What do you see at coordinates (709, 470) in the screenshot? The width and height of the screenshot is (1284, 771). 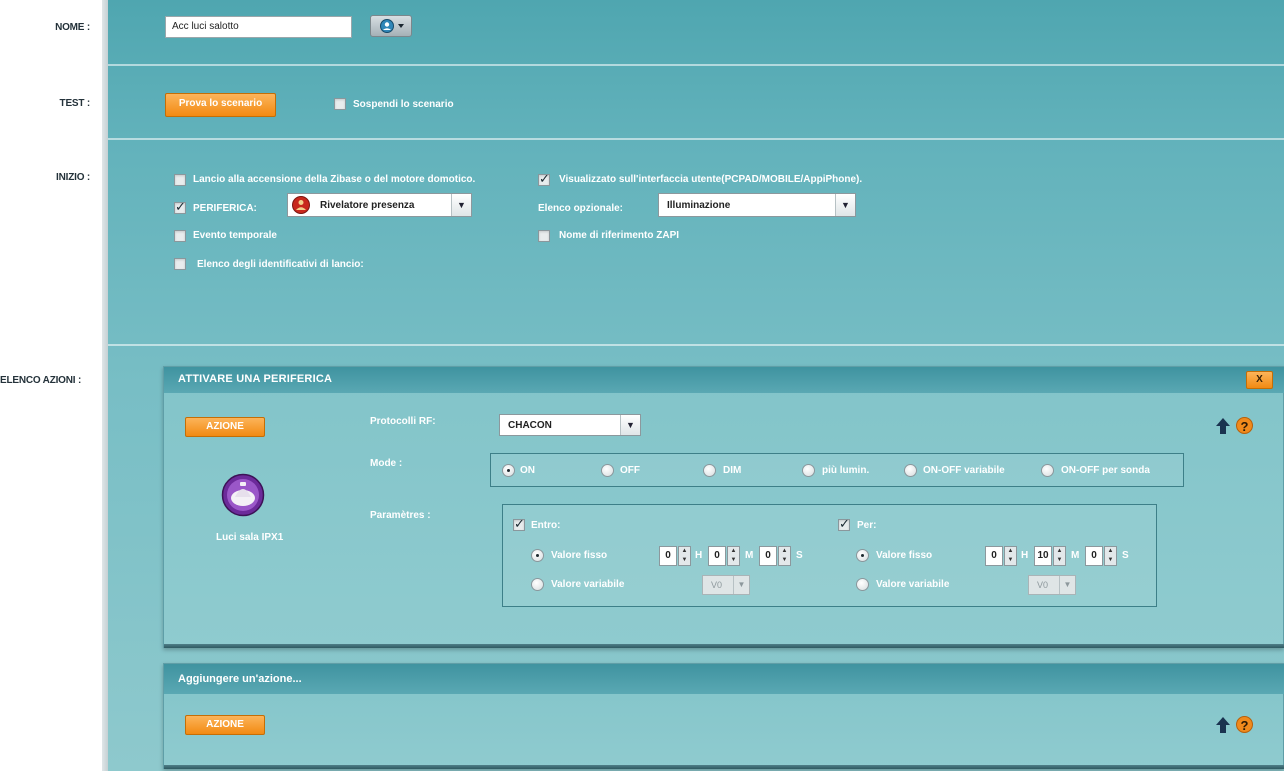 I see `mode-radio-dim` at bounding box center [709, 470].